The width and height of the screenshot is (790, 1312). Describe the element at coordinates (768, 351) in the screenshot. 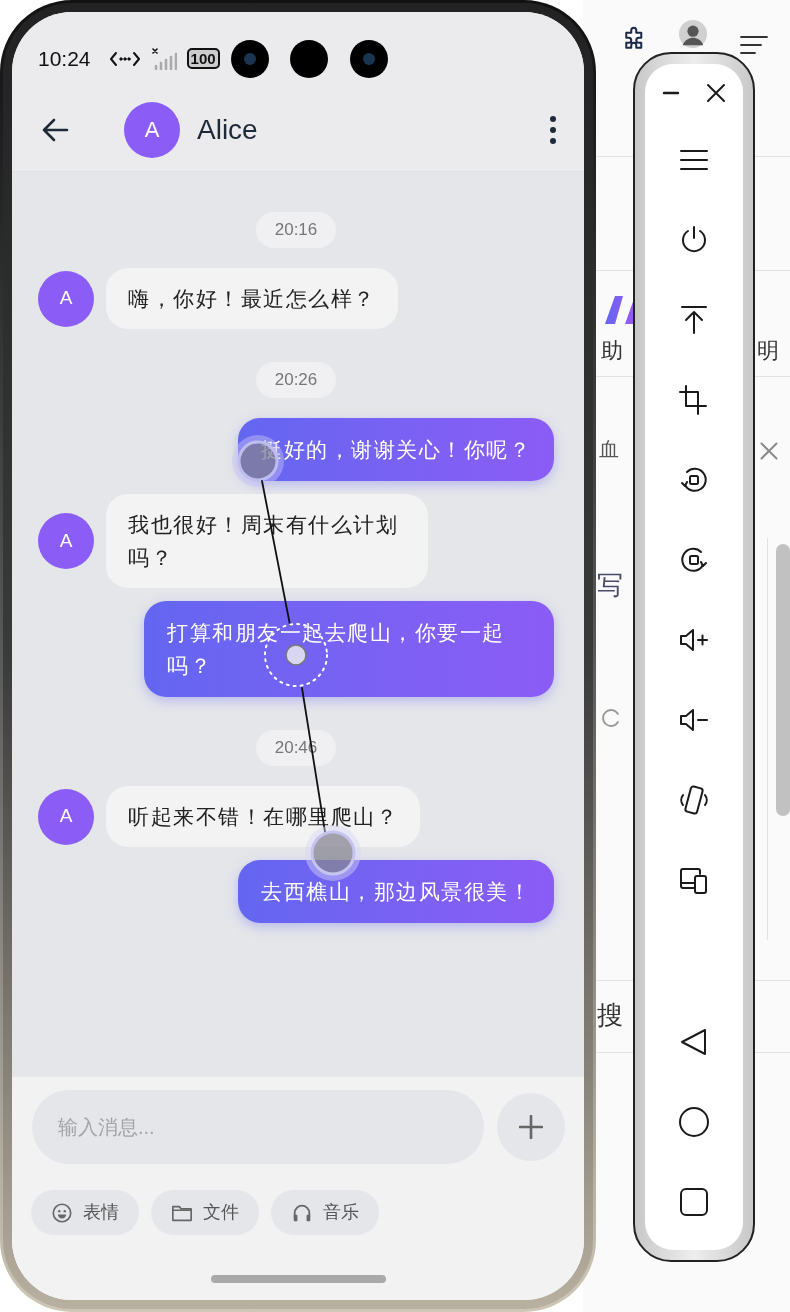

I see `menu-label: 明` at that location.